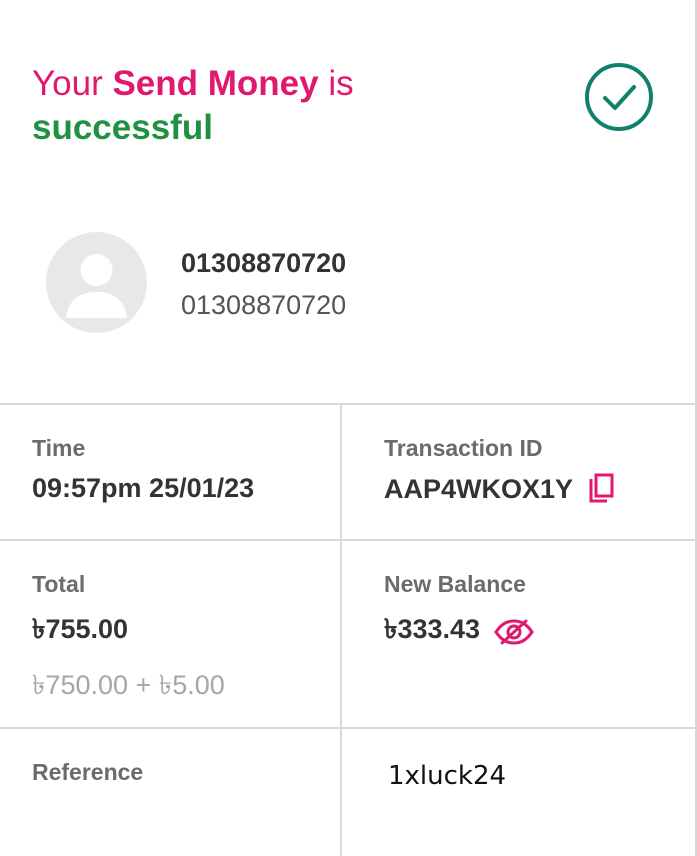 The height and width of the screenshot is (856, 697). What do you see at coordinates (432, 629) in the screenshot?
I see `new-balance-text: ৳333.43` at bounding box center [432, 629].